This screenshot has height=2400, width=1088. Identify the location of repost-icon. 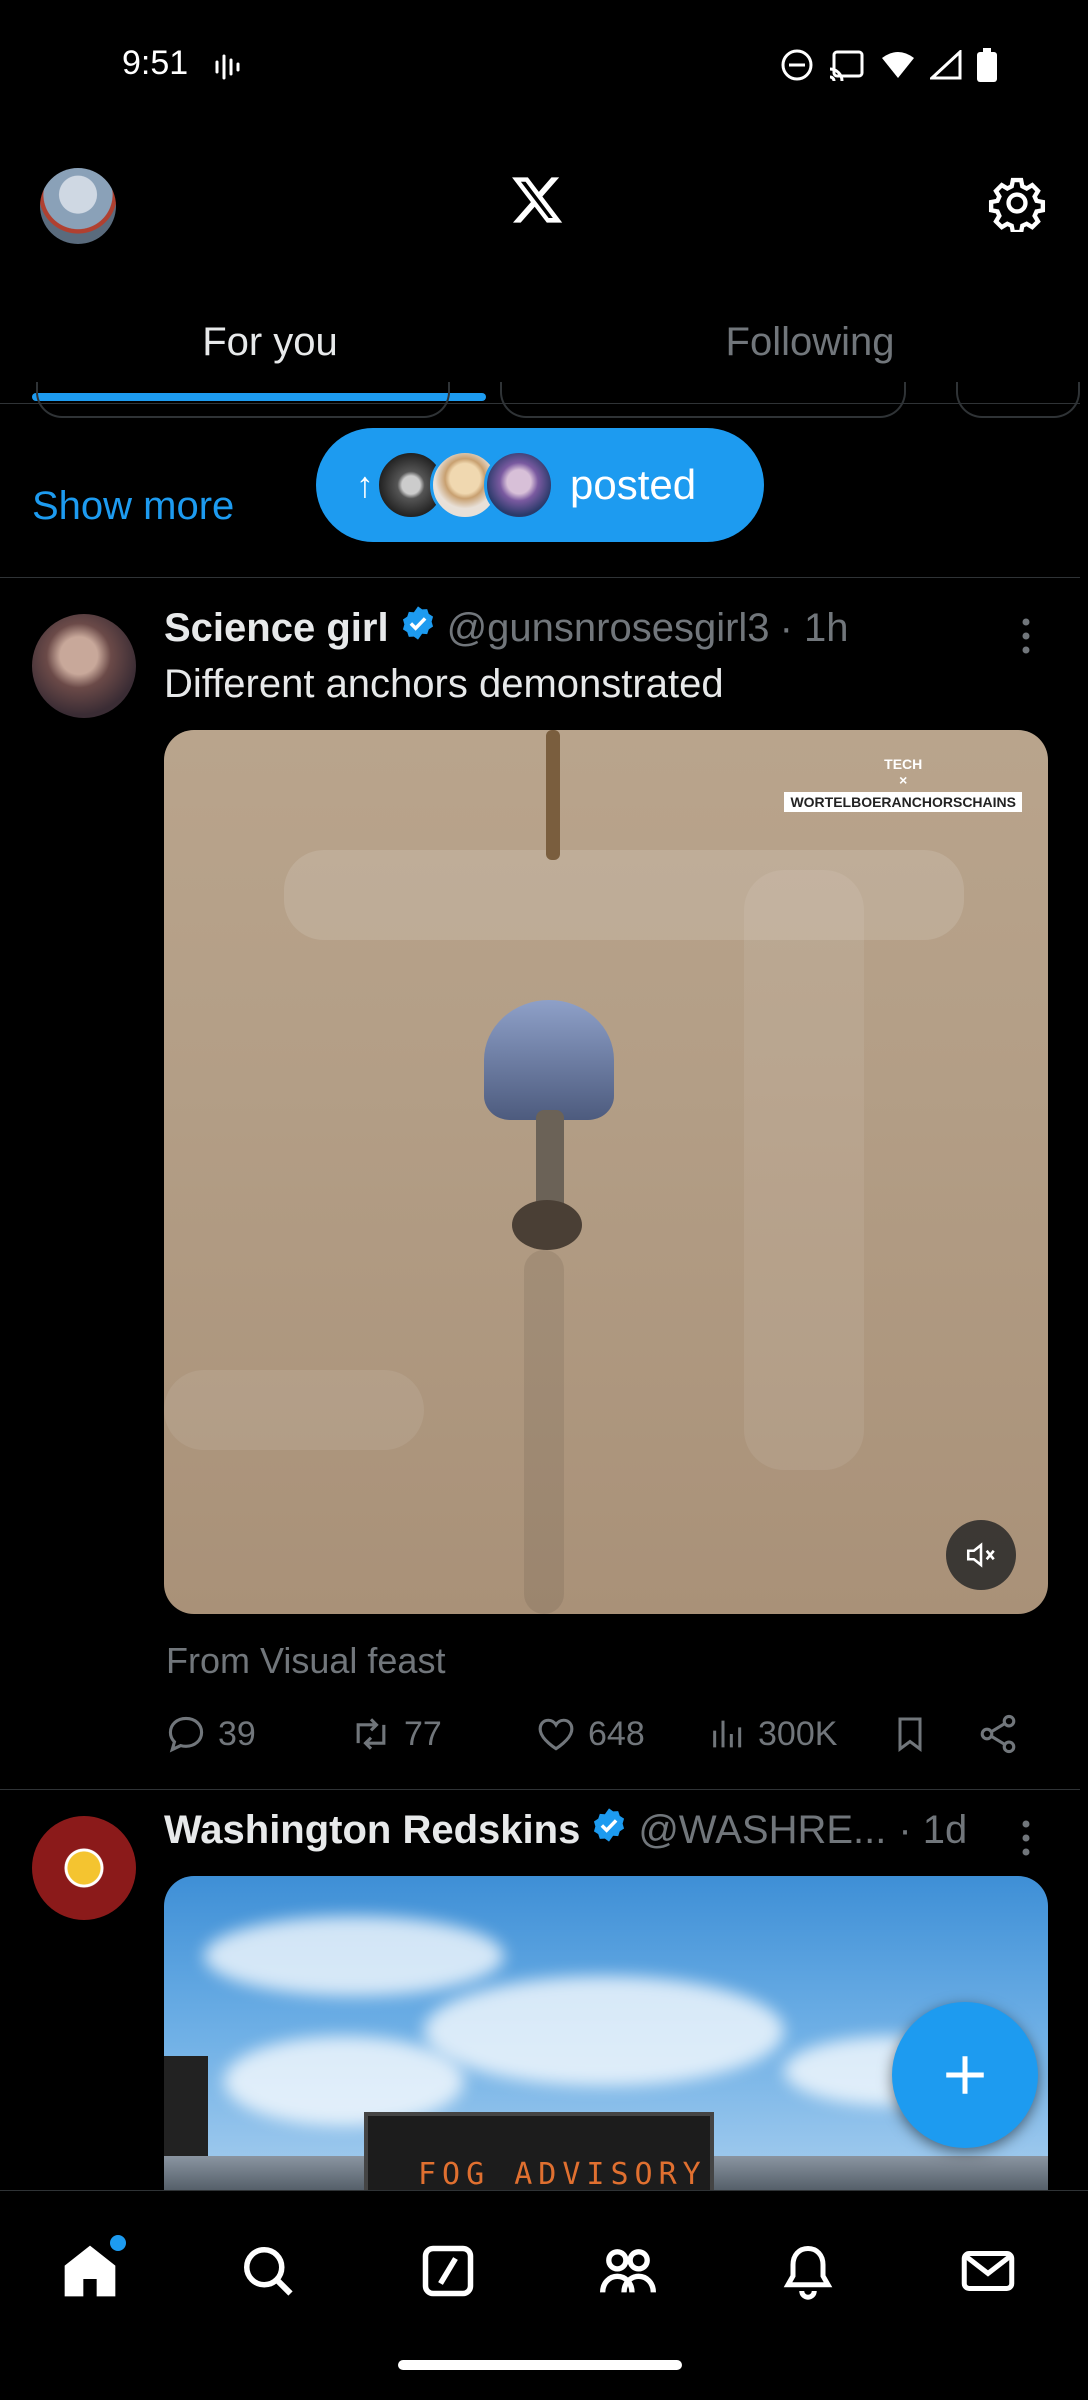
(371, 1734).